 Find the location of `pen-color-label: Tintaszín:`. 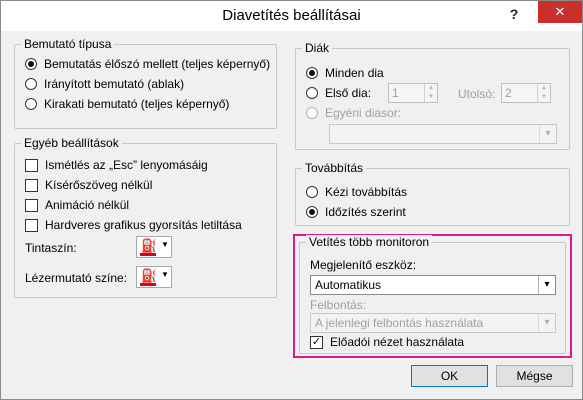

pen-color-label: Tintaszín: is located at coordinates (51, 248).